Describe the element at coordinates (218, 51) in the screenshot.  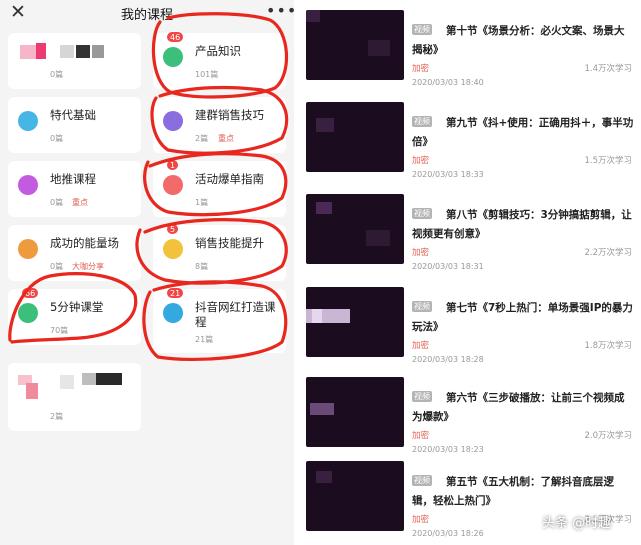
I see `course-name: 产品知识` at that location.